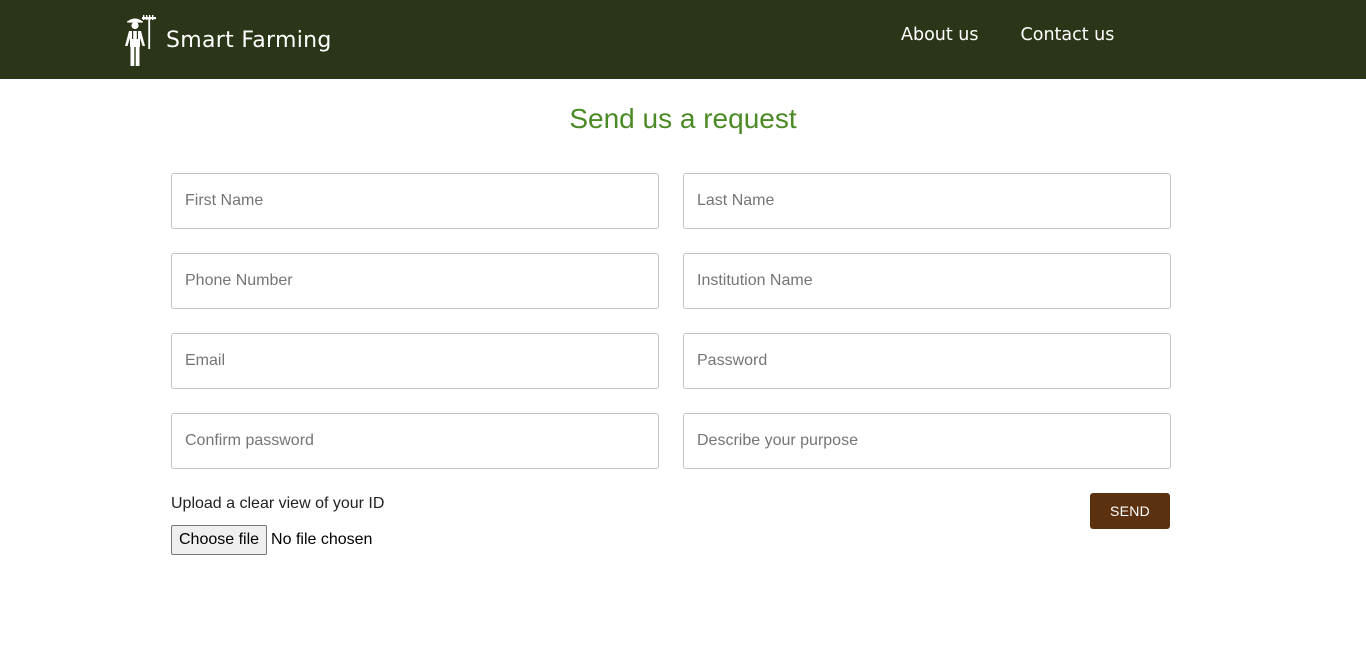 This screenshot has height=653, width=1366. What do you see at coordinates (940, 35) in the screenshot?
I see `nav-about-us: About us` at bounding box center [940, 35].